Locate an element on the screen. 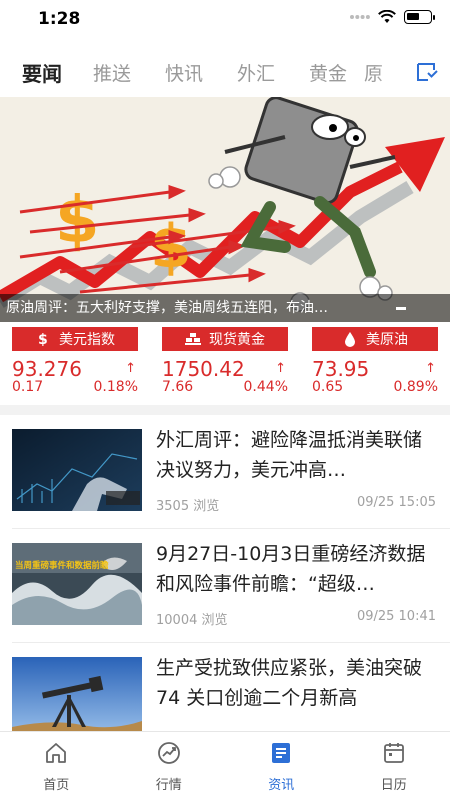  nav-label: 首页 is located at coordinates (56, 785).